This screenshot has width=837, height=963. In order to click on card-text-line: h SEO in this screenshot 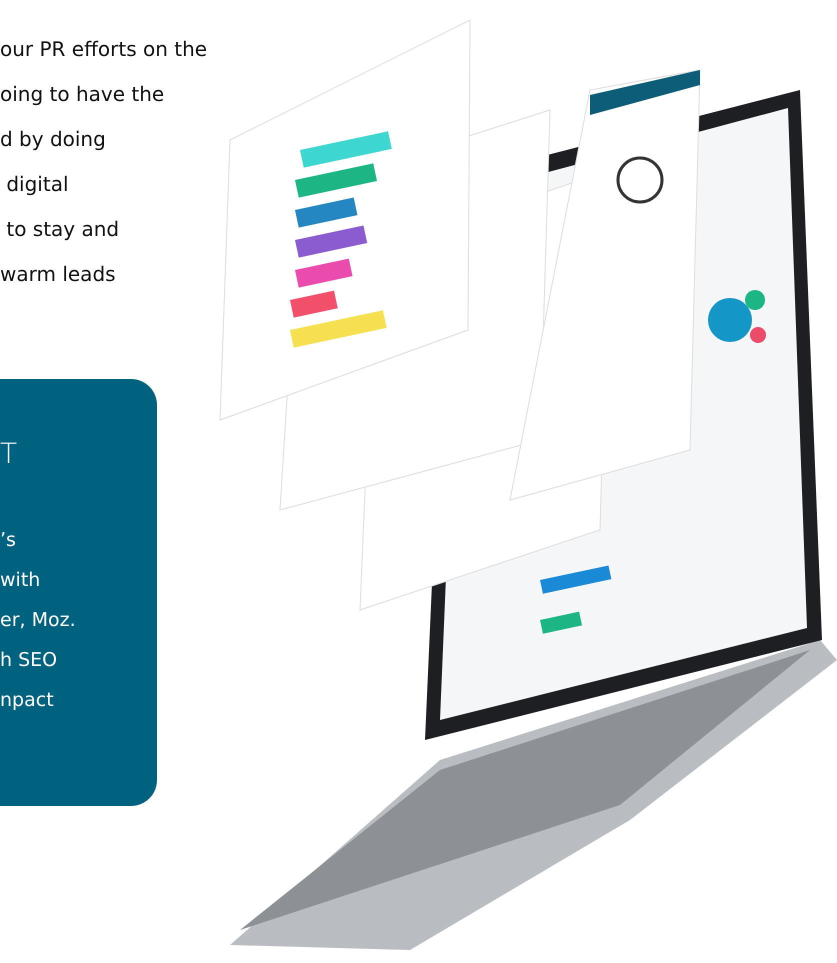, I will do `click(29, 660)`.